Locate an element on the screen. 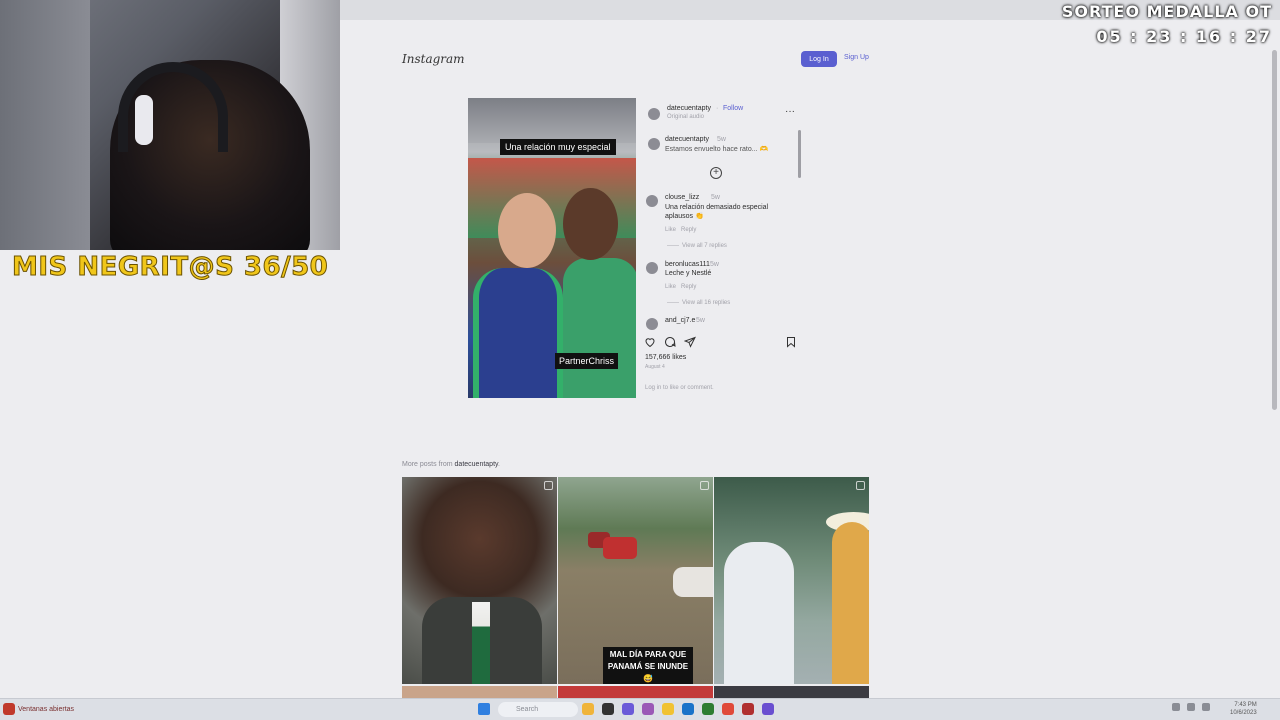  app-purple-icon is located at coordinates (768, 709).